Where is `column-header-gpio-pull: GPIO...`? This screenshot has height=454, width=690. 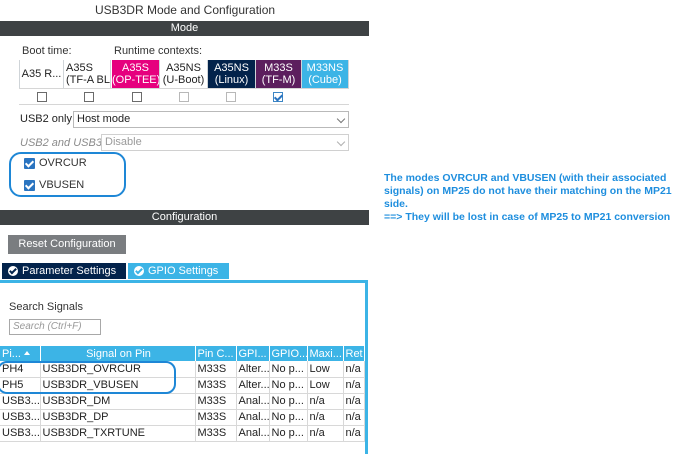 column-header-gpio-pull: GPIO... is located at coordinates (288, 353).